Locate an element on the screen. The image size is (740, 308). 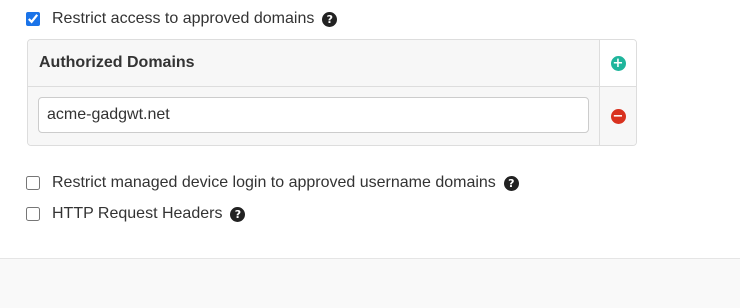
restrict-domains-checkbox is located at coordinates (33, 19).